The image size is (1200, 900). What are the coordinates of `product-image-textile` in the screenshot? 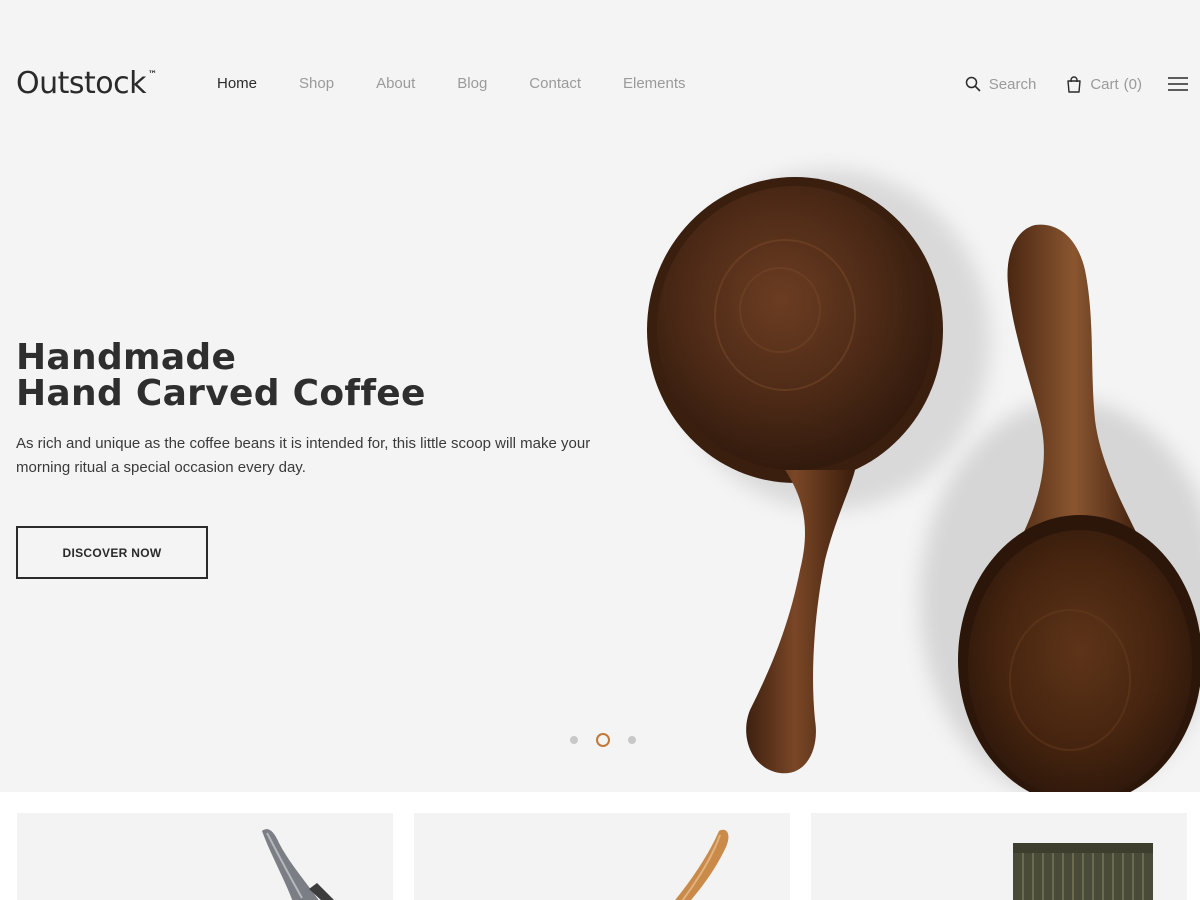 It's located at (1083, 871).